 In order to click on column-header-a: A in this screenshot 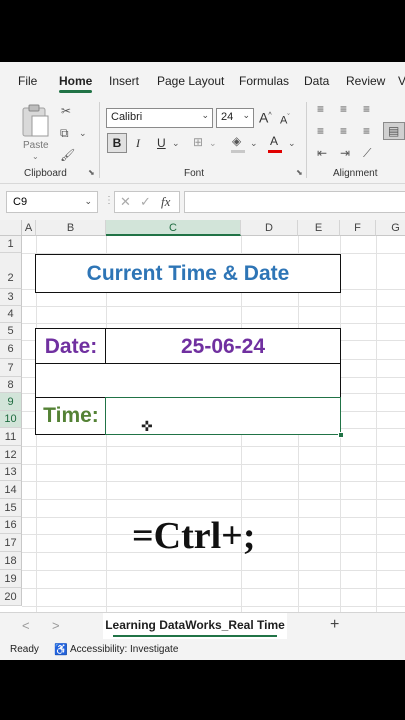, I will do `click(29, 228)`.